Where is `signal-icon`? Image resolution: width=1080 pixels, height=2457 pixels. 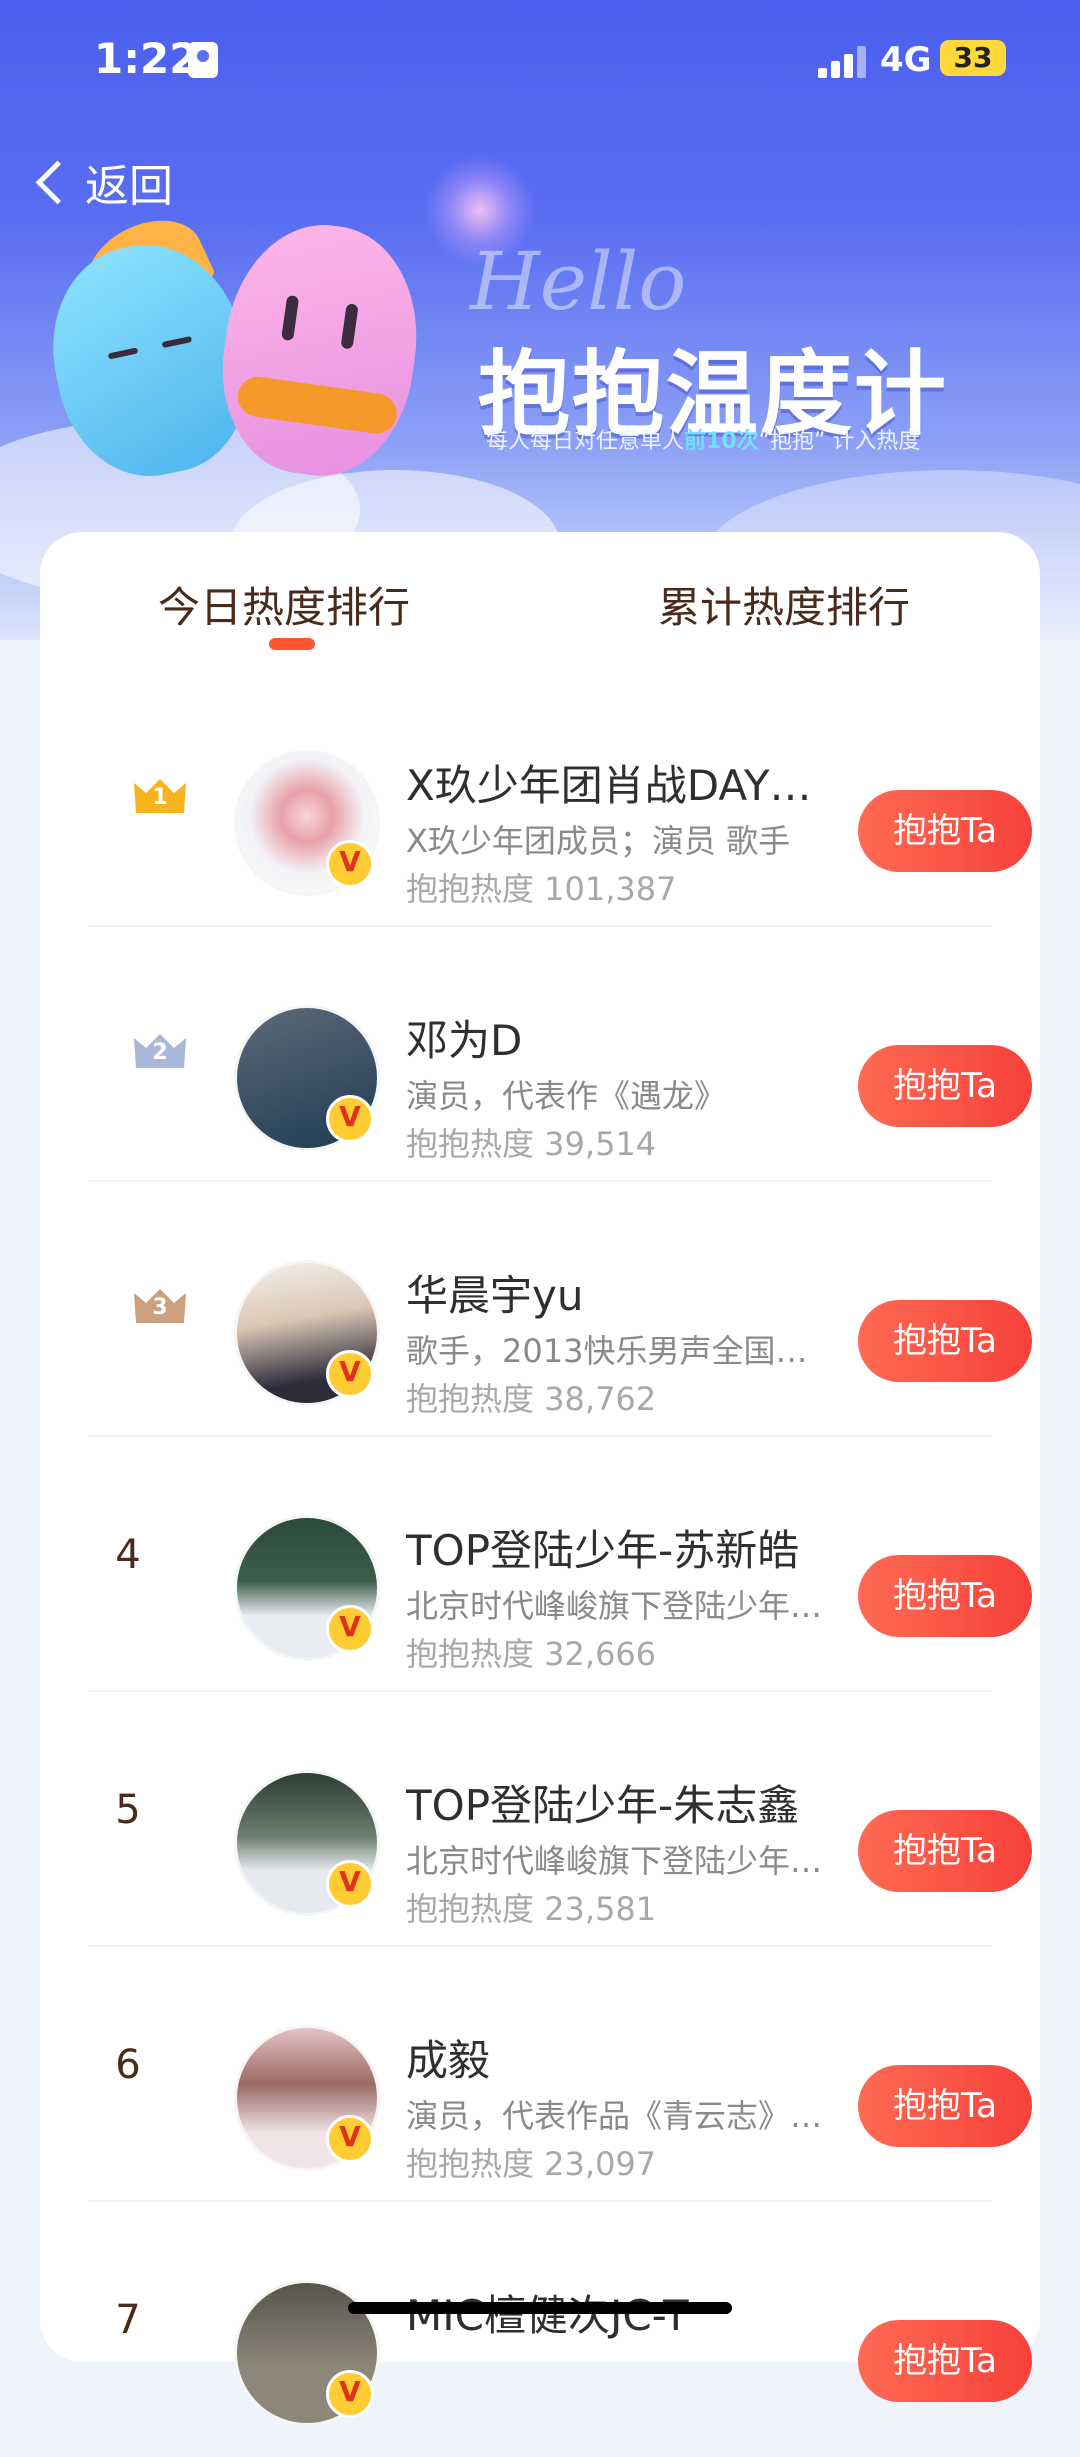
signal-icon is located at coordinates (843, 62).